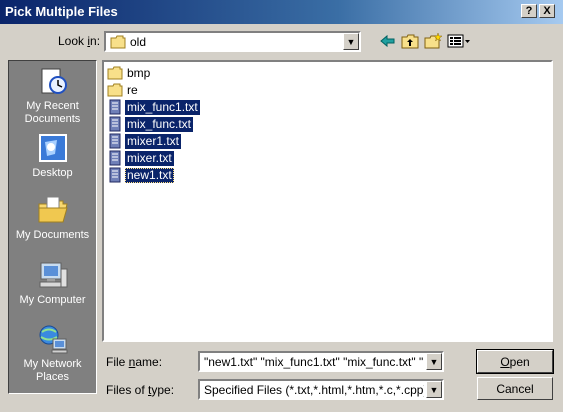 The height and width of the screenshot is (412, 563). I want to click on view-menu-button, so click(459, 41).